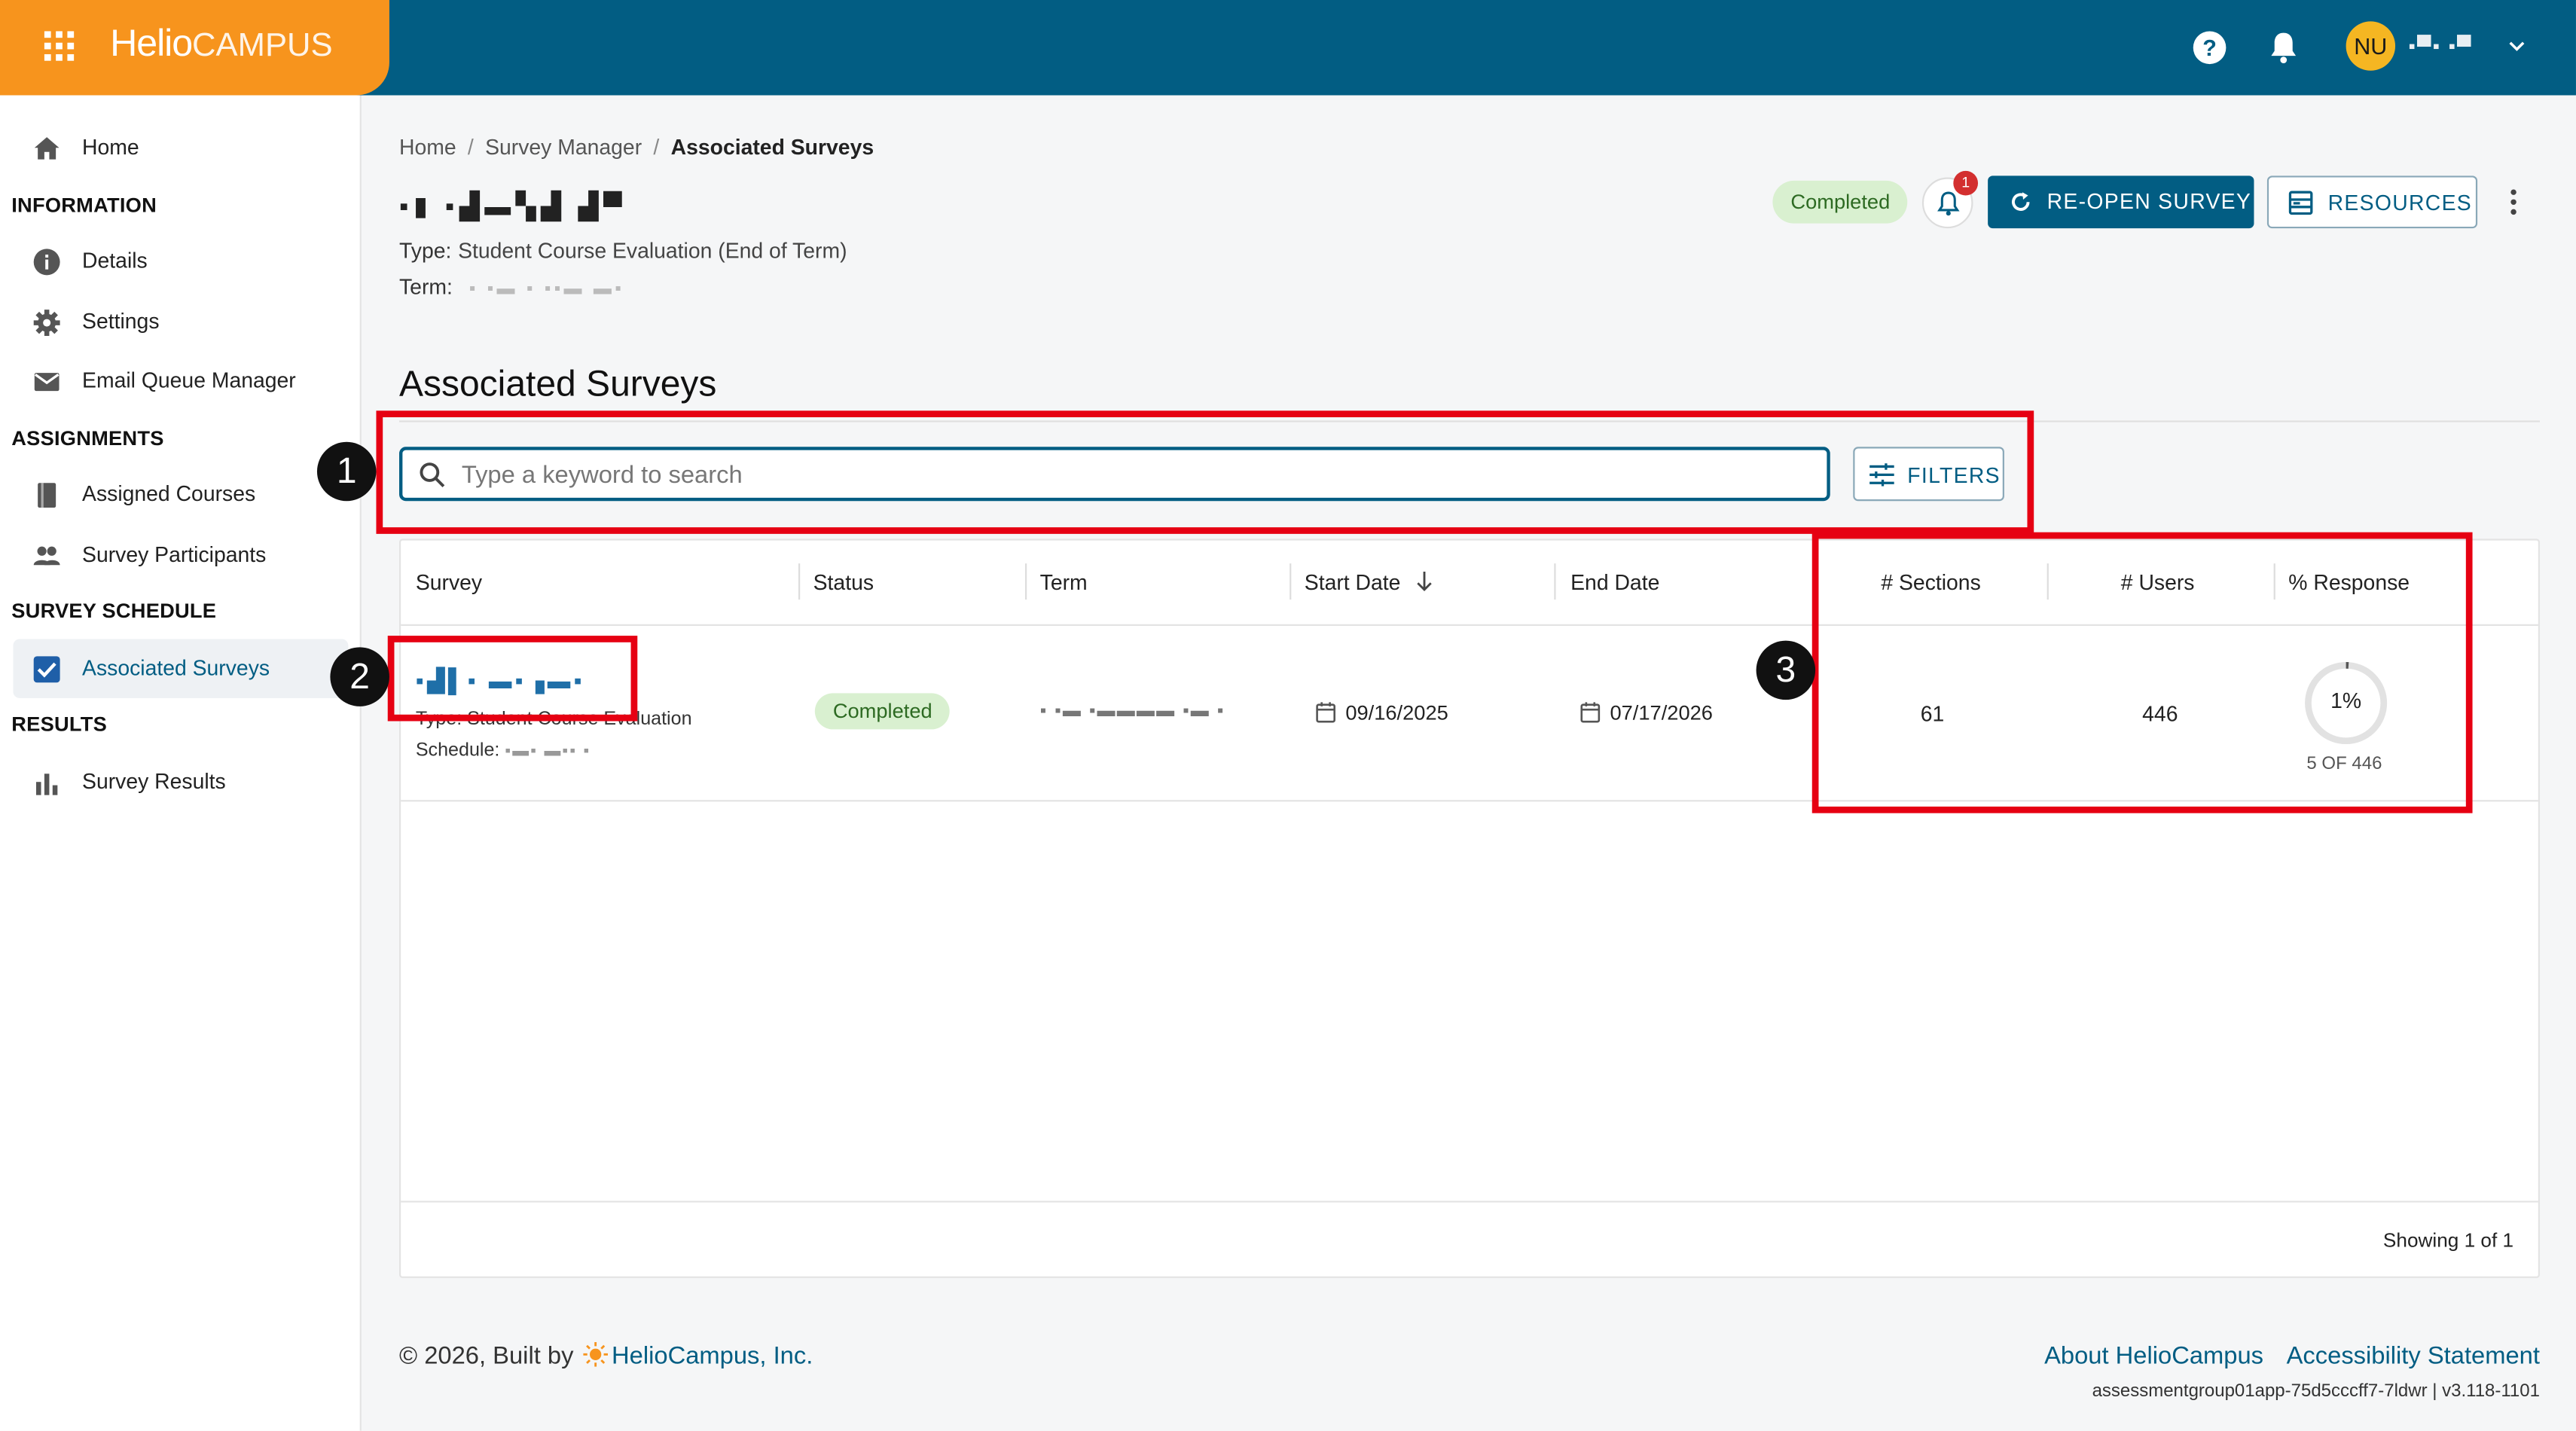 The image size is (2576, 1431). What do you see at coordinates (1949, 204) in the screenshot?
I see `bell-icon` at bounding box center [1949, 204].